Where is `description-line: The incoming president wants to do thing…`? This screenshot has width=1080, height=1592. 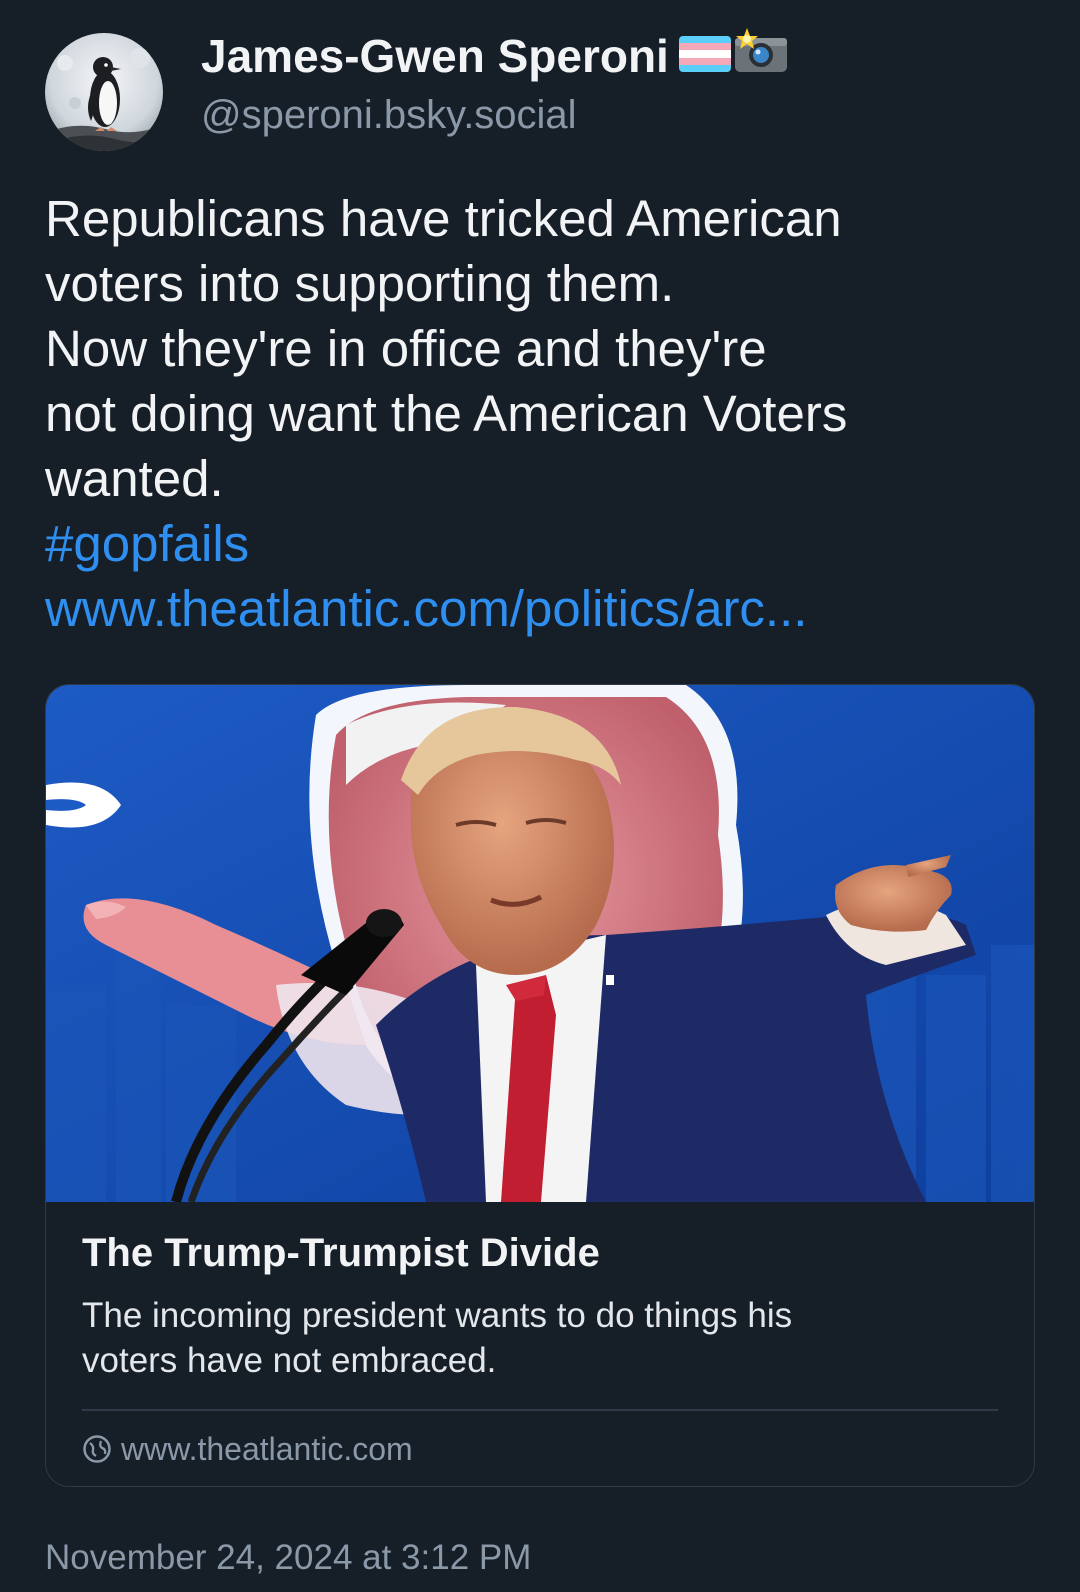 description-line: The incoming president wants to do thing… is located at coordinates (437, 1315).